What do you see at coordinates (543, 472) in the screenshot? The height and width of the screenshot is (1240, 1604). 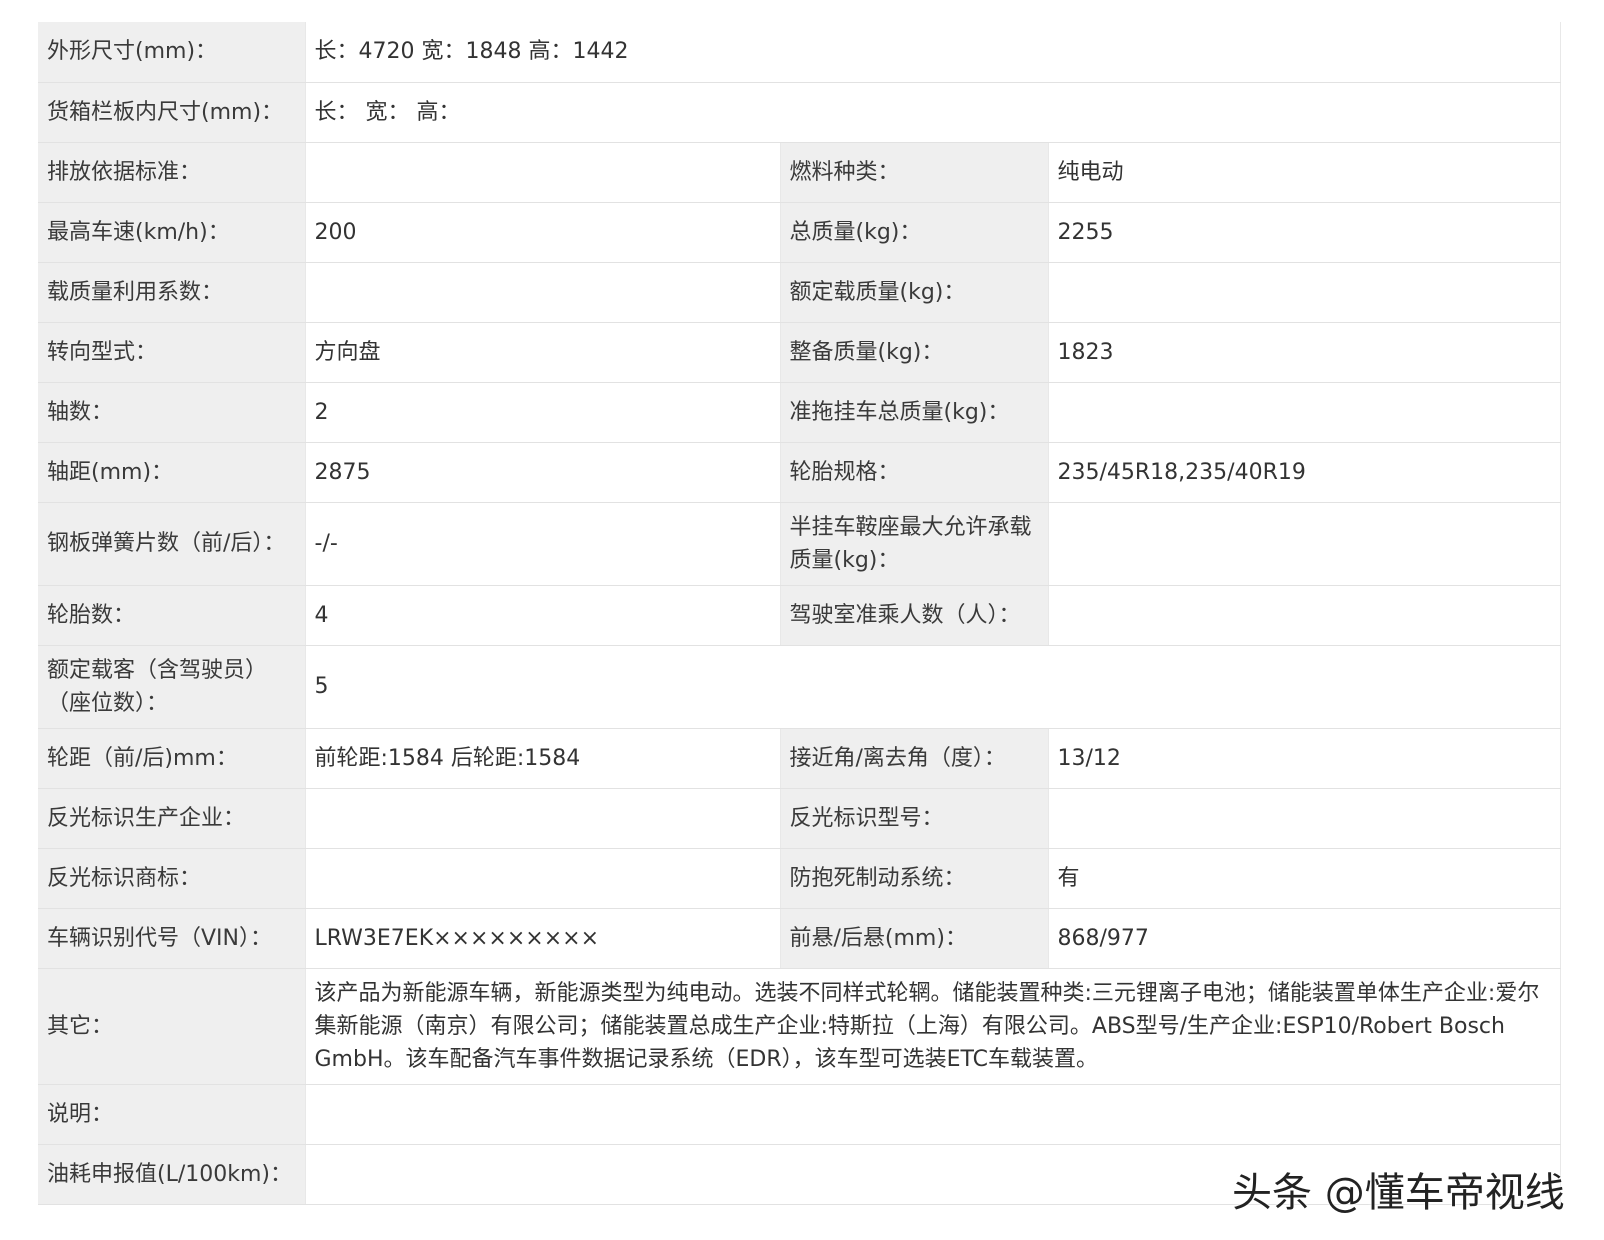 I see `row-value: 2875` at bounding box center [543, 472].